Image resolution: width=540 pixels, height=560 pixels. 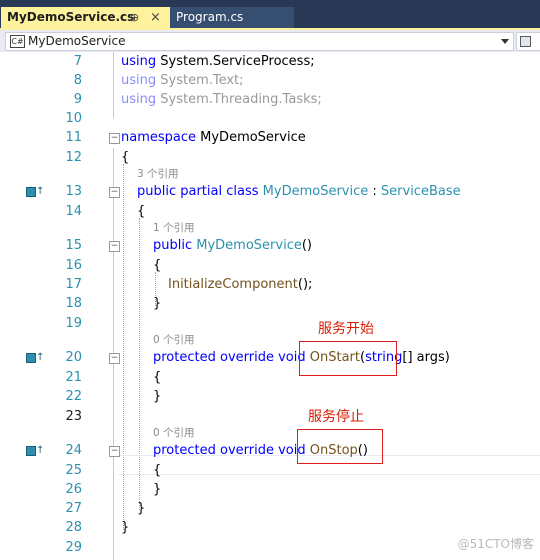 I want to click on line-number: 16, so click(x=73, y=265).